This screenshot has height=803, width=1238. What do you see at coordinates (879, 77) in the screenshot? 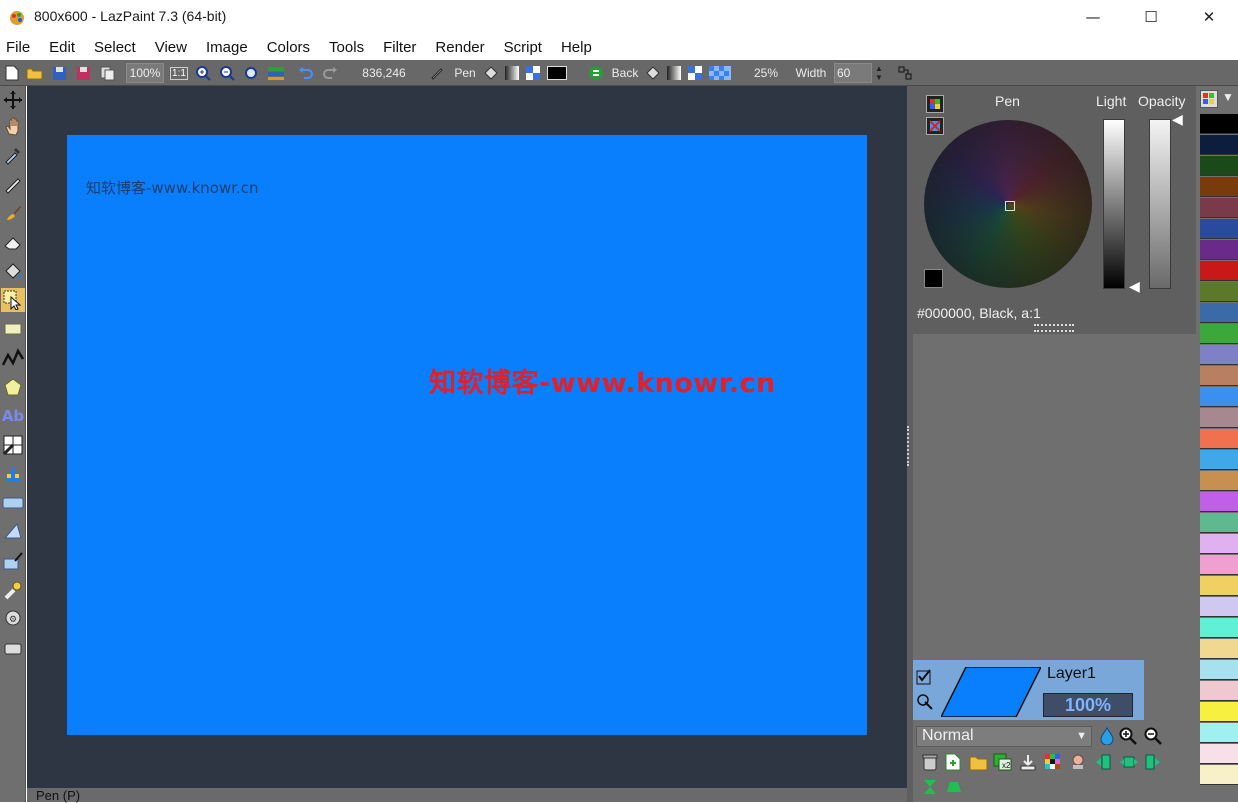
I see `stepper-down-icon: ▼` at bounding box center [879, 77].